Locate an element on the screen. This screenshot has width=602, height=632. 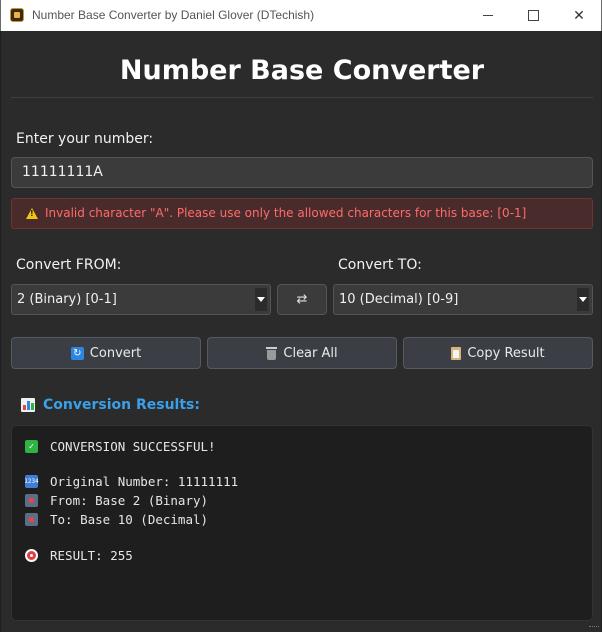
minimize-icon is located at coordinates (488, 15).